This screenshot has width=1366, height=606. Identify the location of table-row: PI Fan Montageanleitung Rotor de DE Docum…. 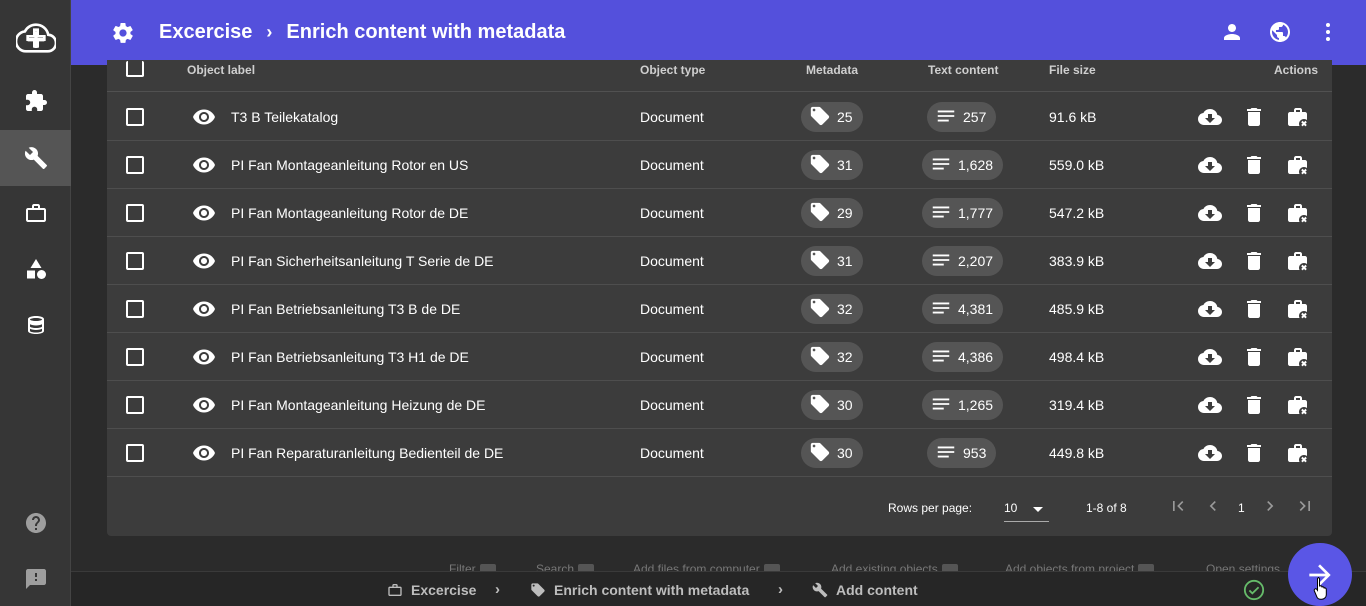
(719, 213).